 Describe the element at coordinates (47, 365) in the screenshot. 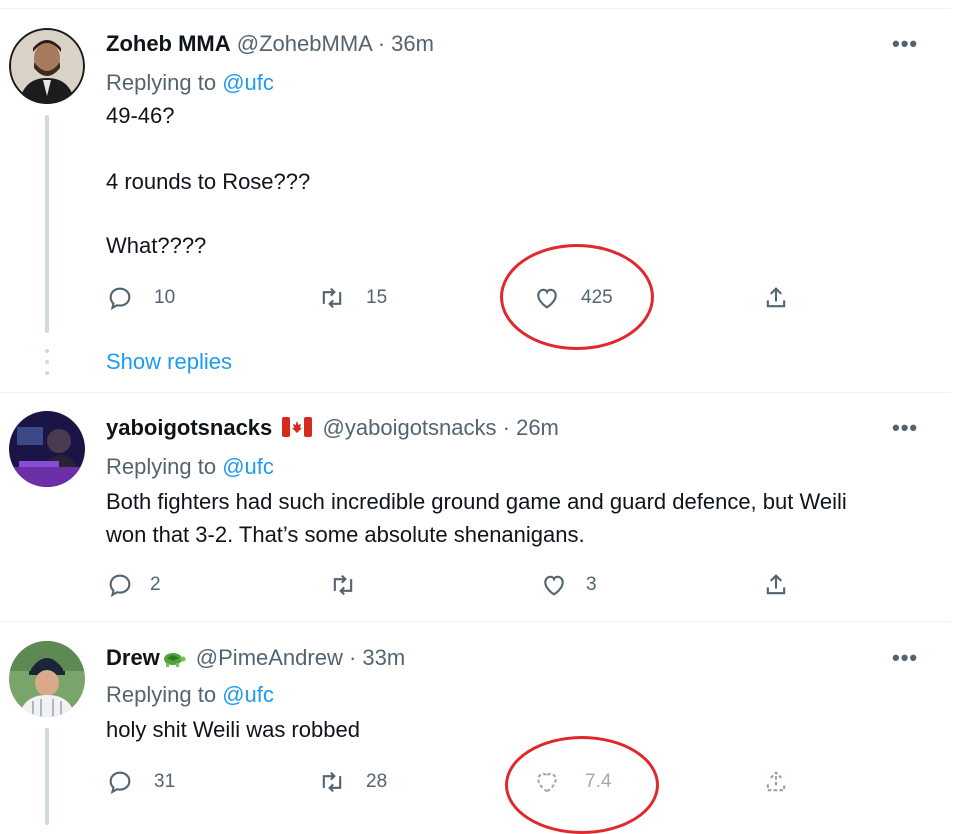

I see `thread-gap-dots` at that location.